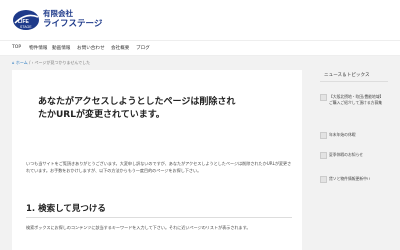 The image size is (400, 250). Describe the element at coordinates (354, 185) in the screenshot. I see `sidebar-news-item: 賃ソと物件情報更新中!!` at that location.